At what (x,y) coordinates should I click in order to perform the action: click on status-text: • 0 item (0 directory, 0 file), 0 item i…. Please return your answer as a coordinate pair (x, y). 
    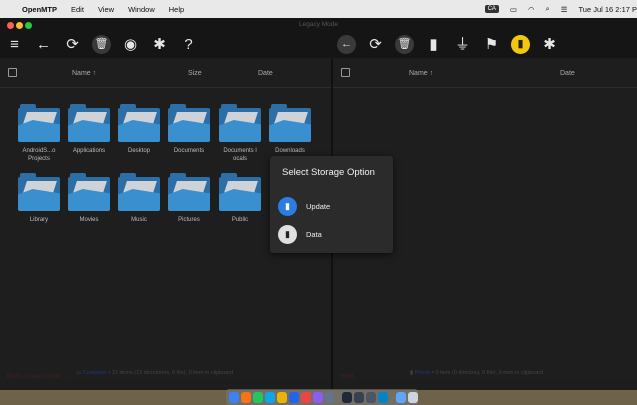
    Looking at the image, I should click on (487, 373).